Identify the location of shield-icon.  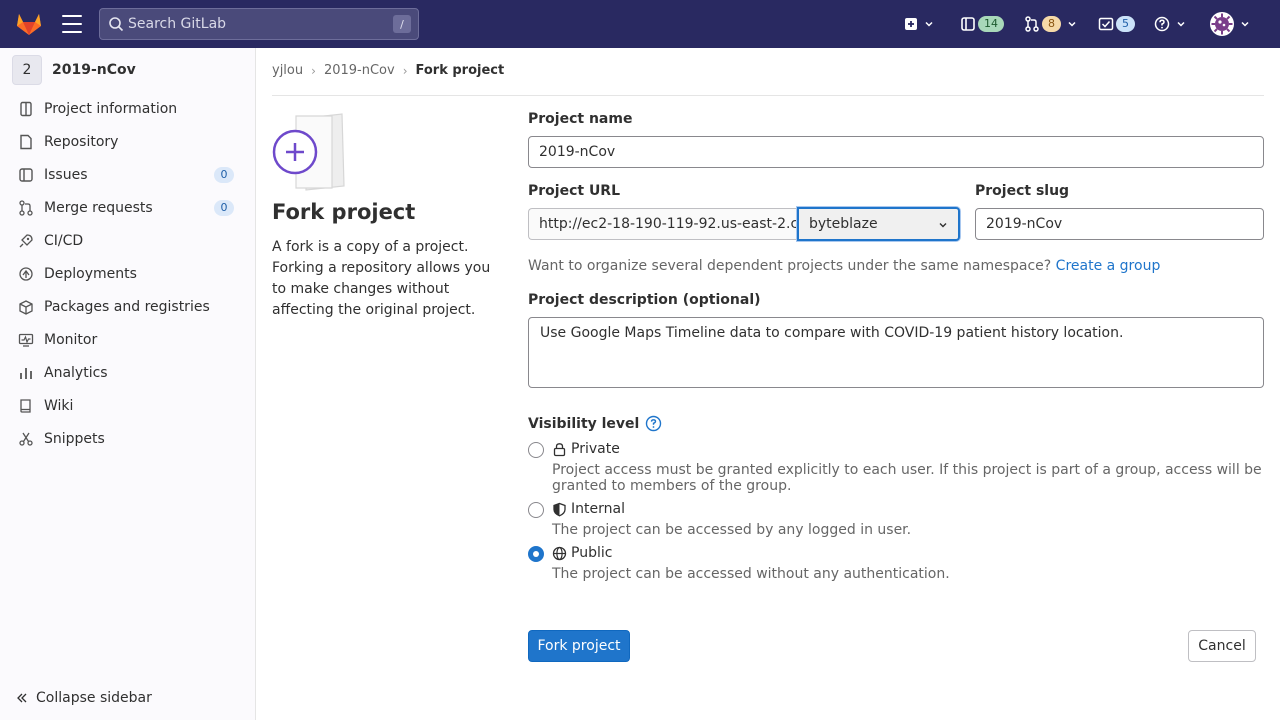
(559, 509).